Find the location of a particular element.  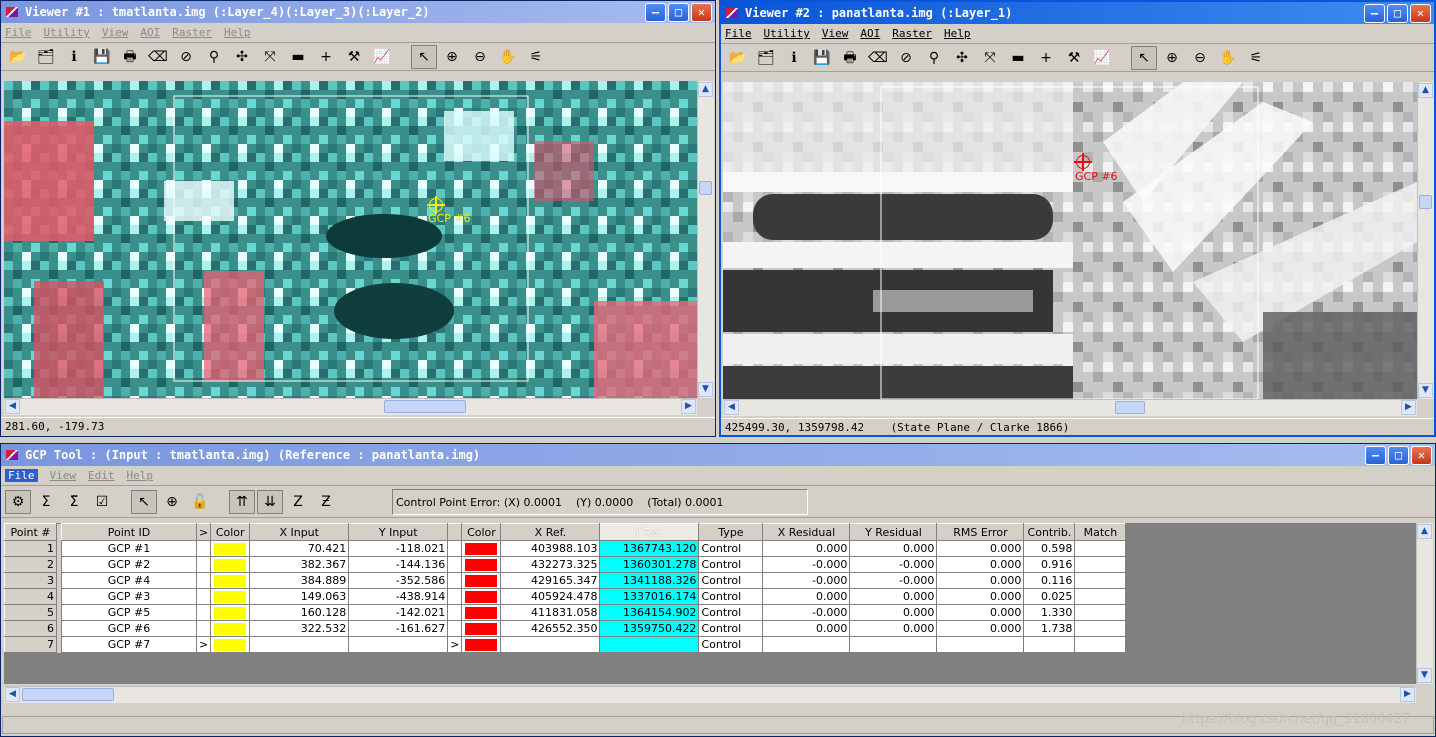

x-ref-cell: 426552.350 is located at coordinates (550, 628).